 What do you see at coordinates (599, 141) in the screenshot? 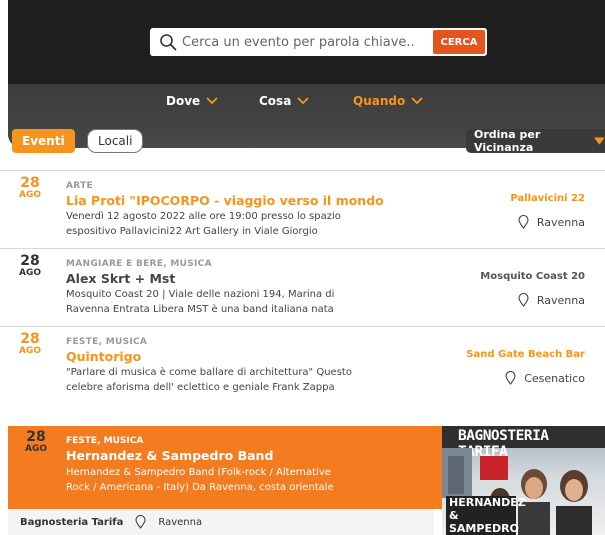
I see `triangle-down-icon` at bounding box center [599, 141].